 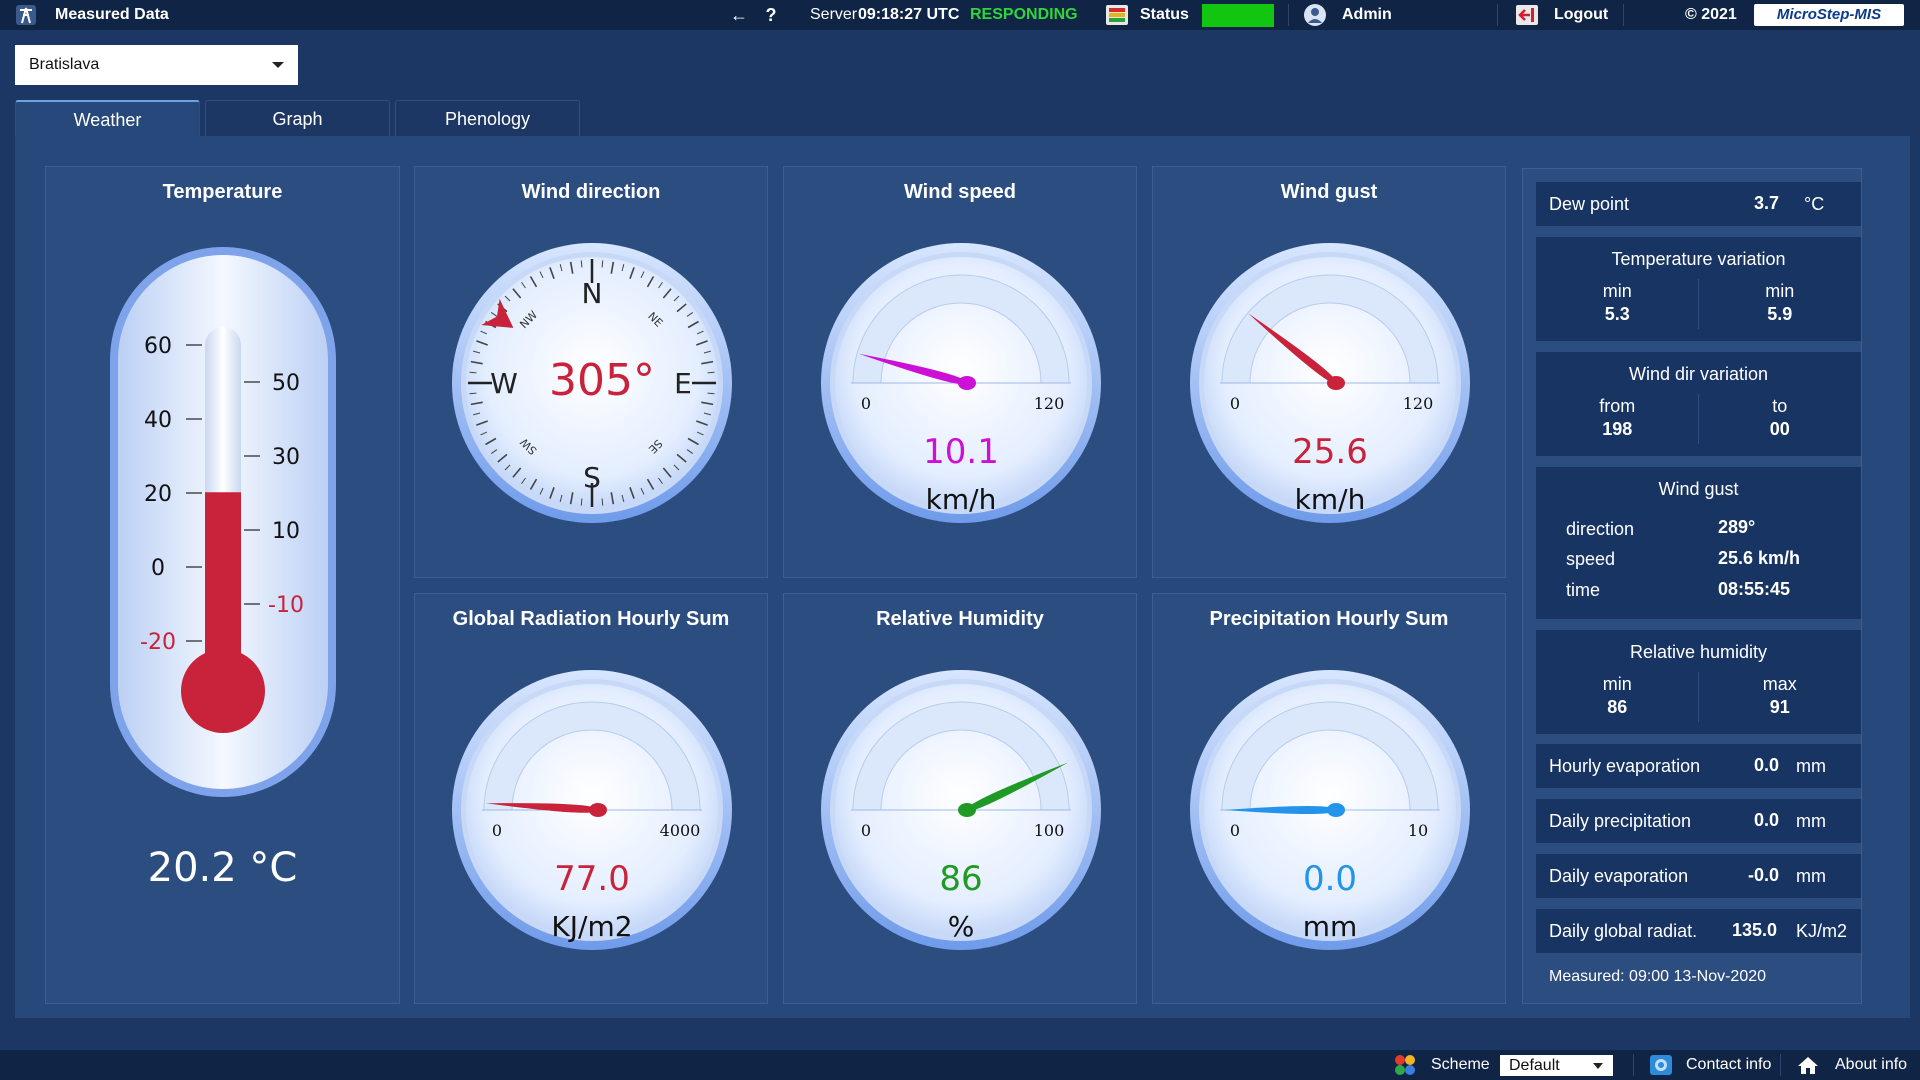 What do you see at coordinates (278, 65) in the screenshot?
I see `chevron-down-icon` at bounding box center [278, 65].